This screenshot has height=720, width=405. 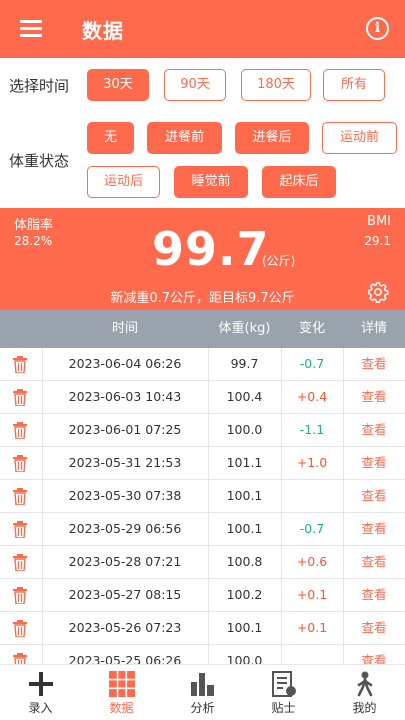 I want to click on row-time: 2023-05-29 06:56, so click(x=125, y=528).